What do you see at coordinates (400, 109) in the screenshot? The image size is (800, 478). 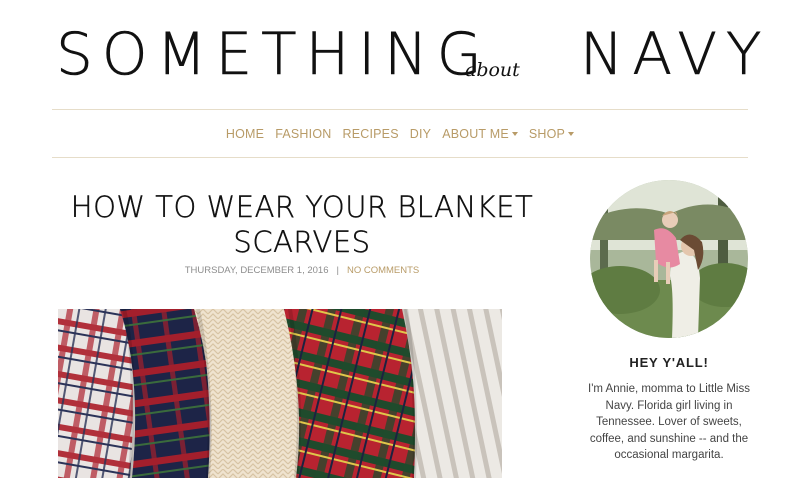 I see `nav-top-divider` at bounding box center [400, 109].